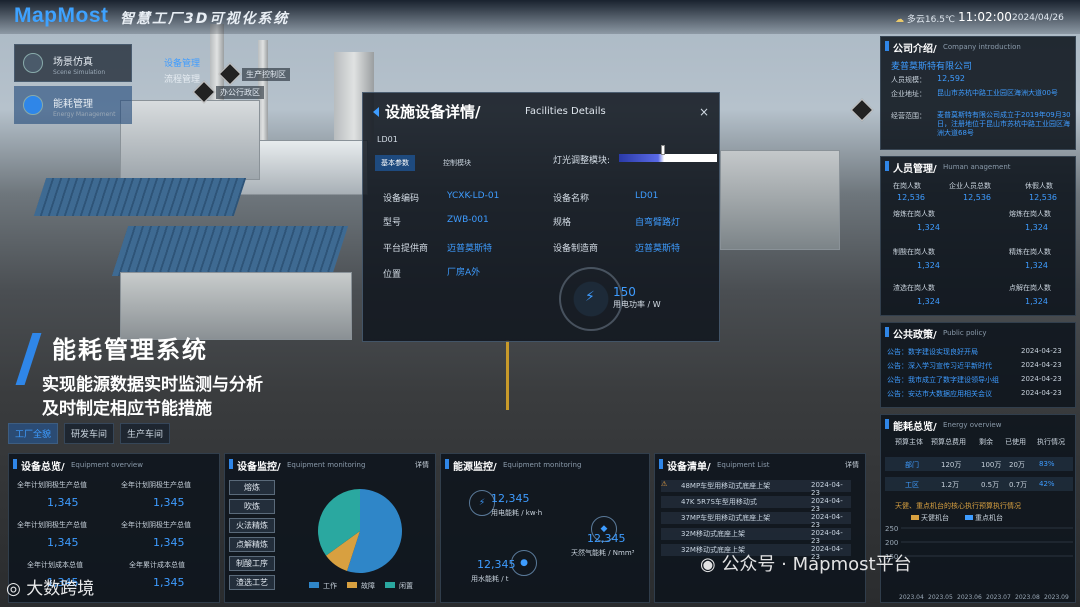  I want to click on light-slider, so click(668, 158).